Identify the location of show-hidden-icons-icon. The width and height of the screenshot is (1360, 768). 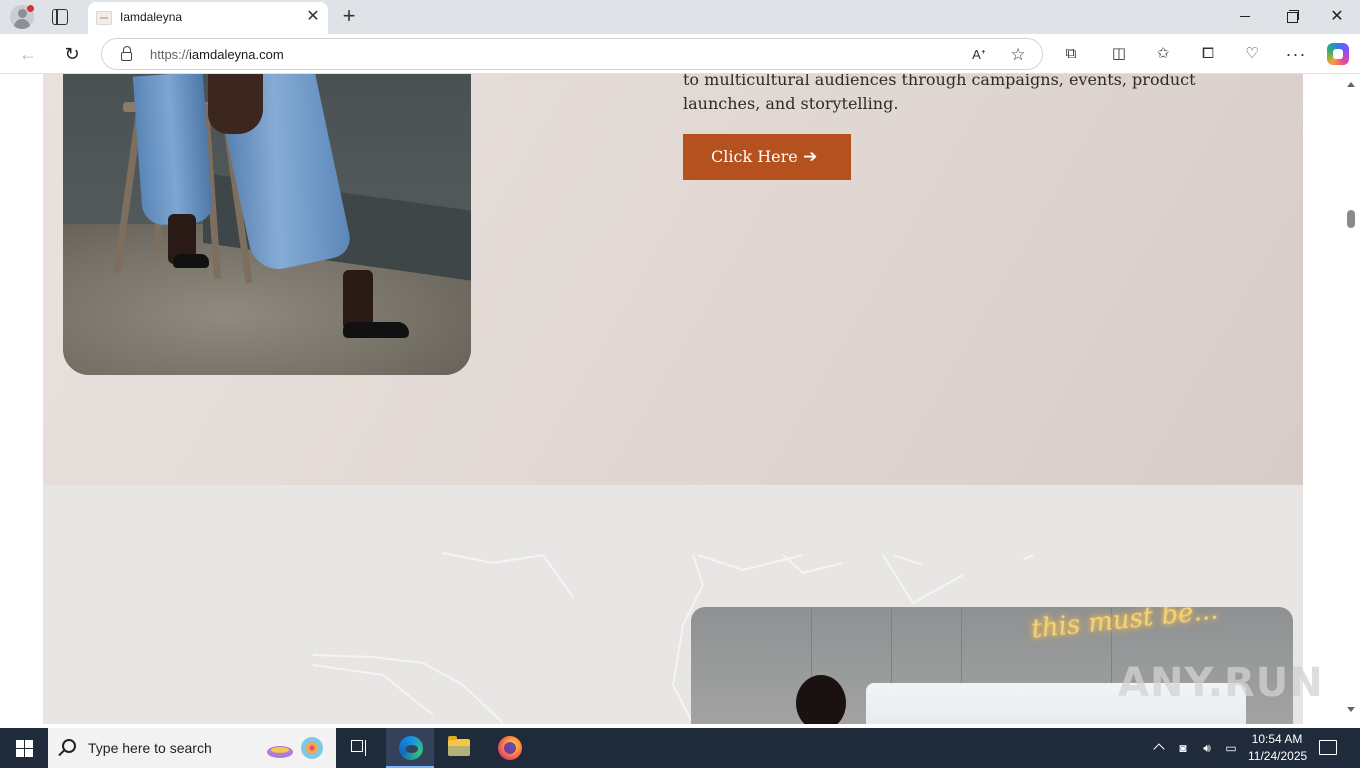
(1159, 748).